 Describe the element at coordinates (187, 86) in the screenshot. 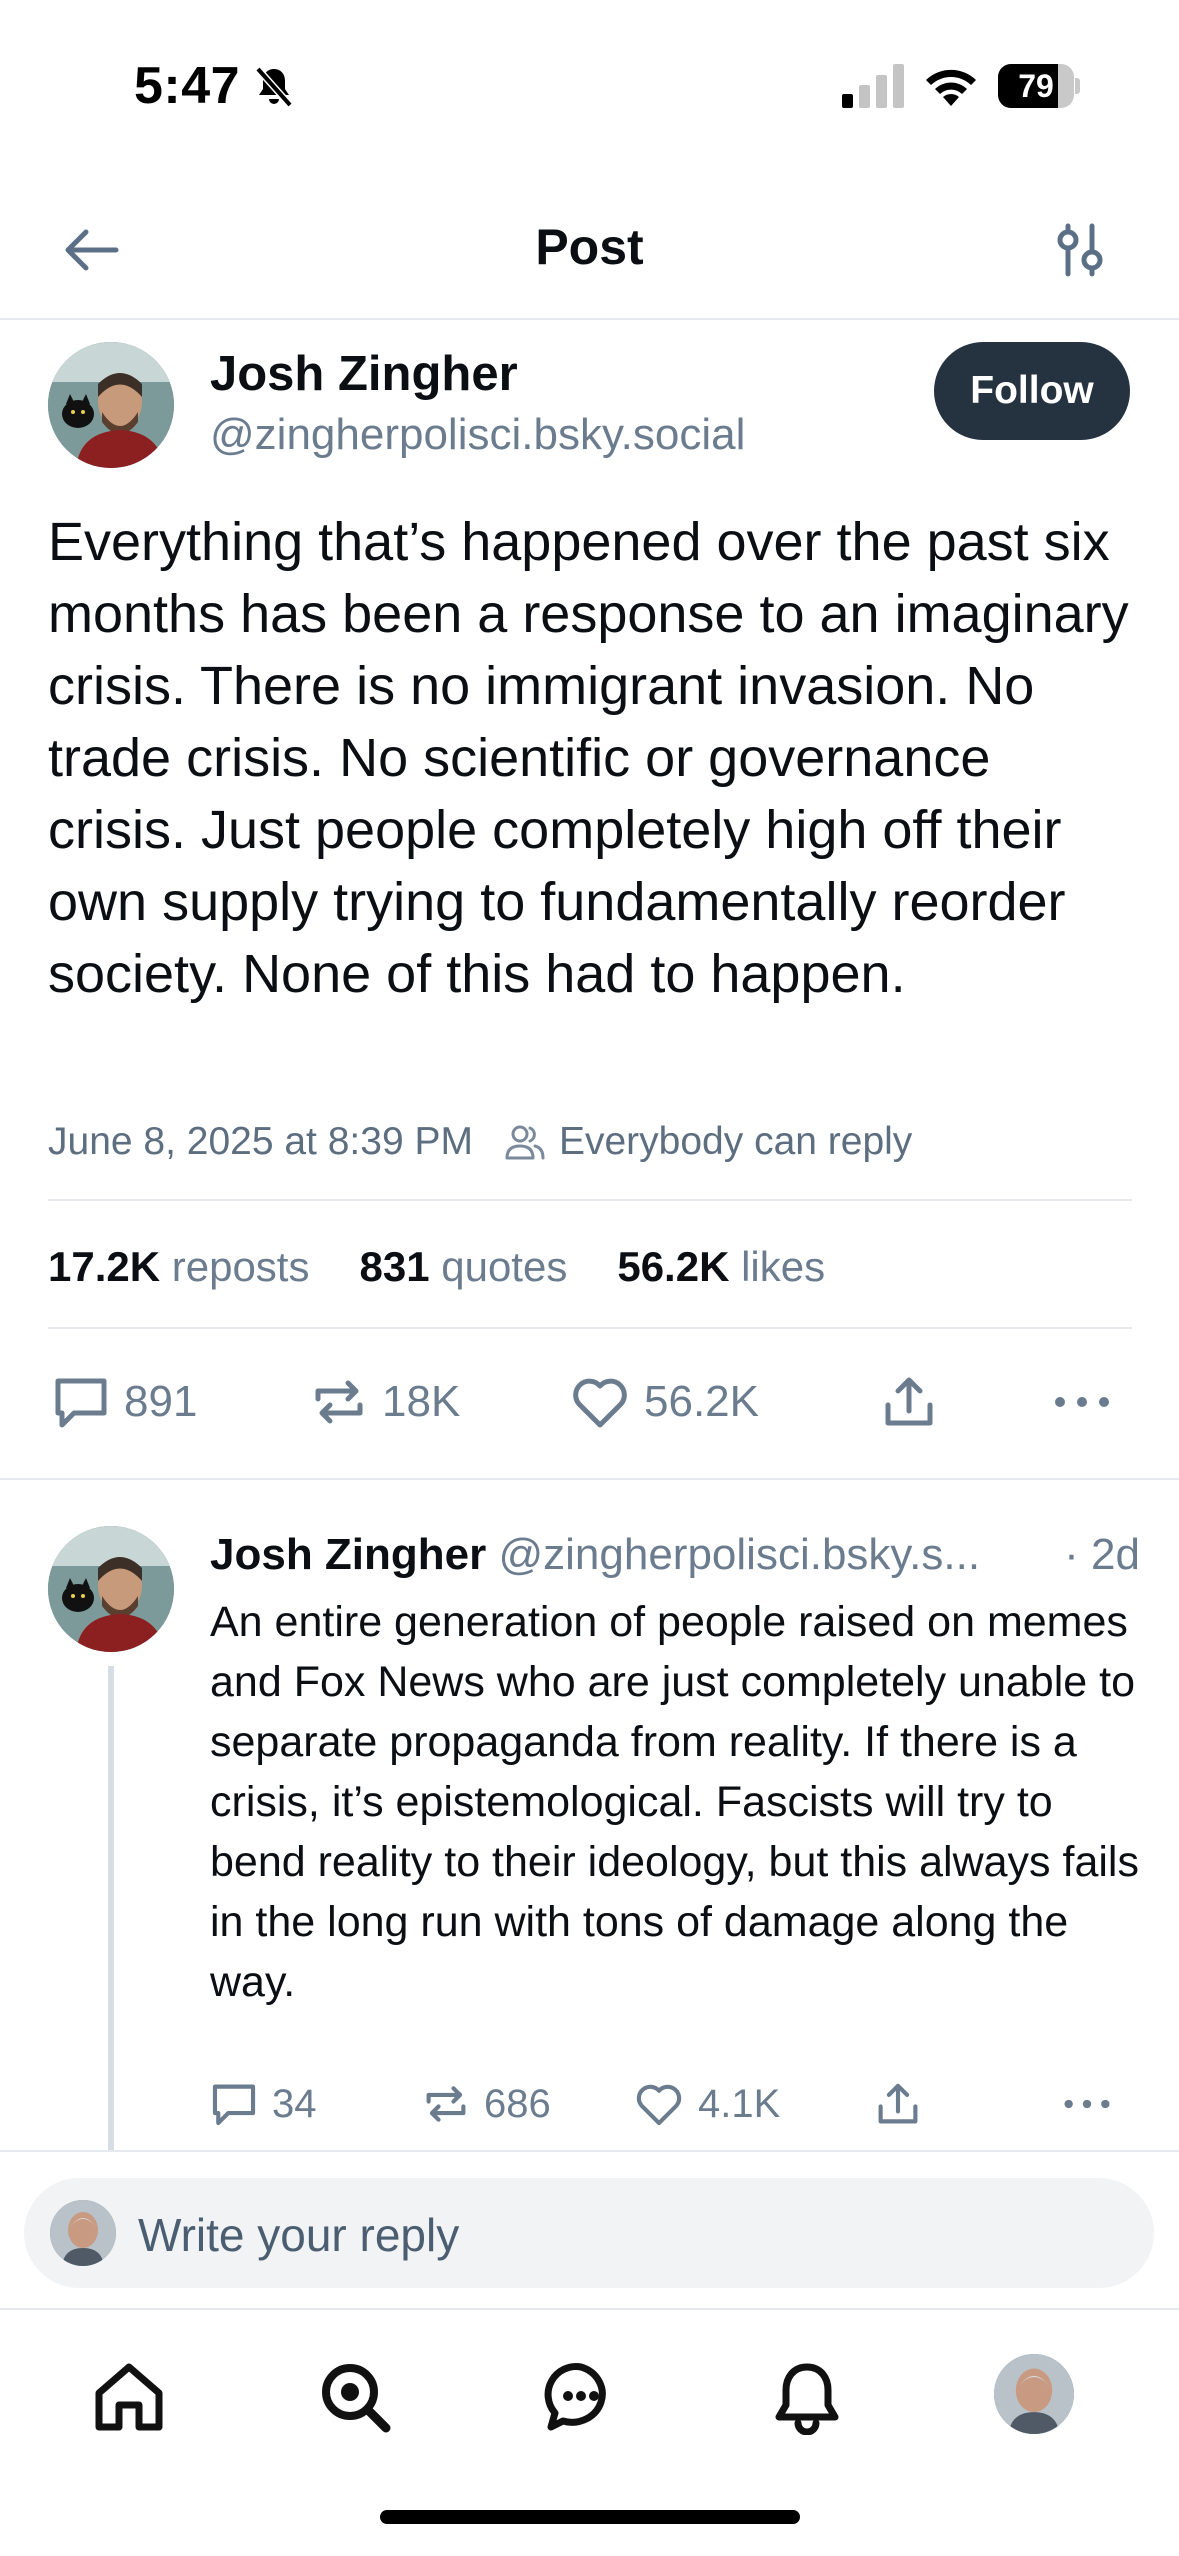

I see `status-time: 5:47` at that location.